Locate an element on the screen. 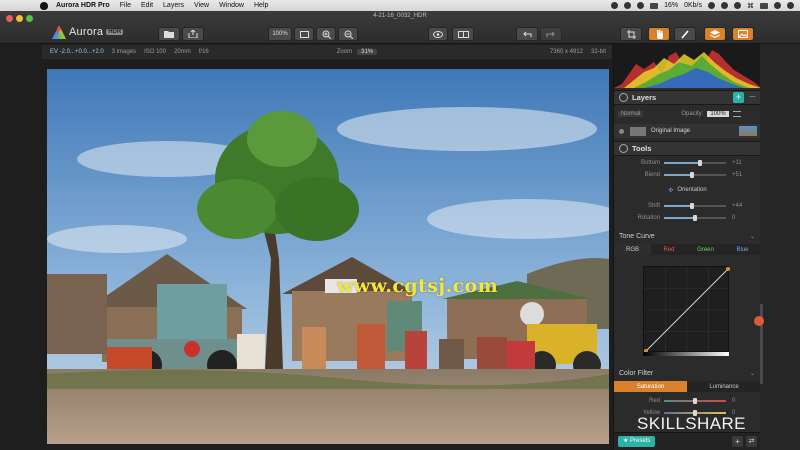 The image size is (800, 450). tab-luminance: Luminance is located at coordinates (724, 386).